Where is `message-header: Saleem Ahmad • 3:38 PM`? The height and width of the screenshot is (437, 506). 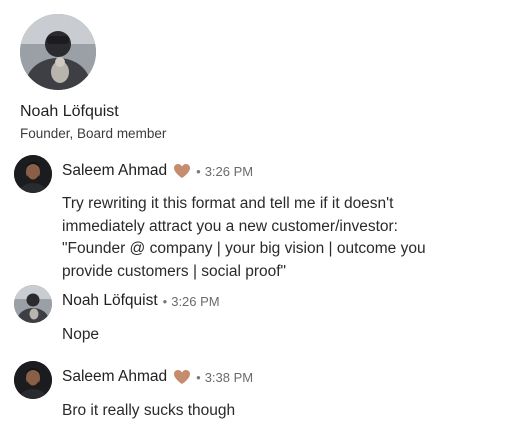
message-header: Saleem Ahmad • 3:38 PM is located at coordinates (157, 377).